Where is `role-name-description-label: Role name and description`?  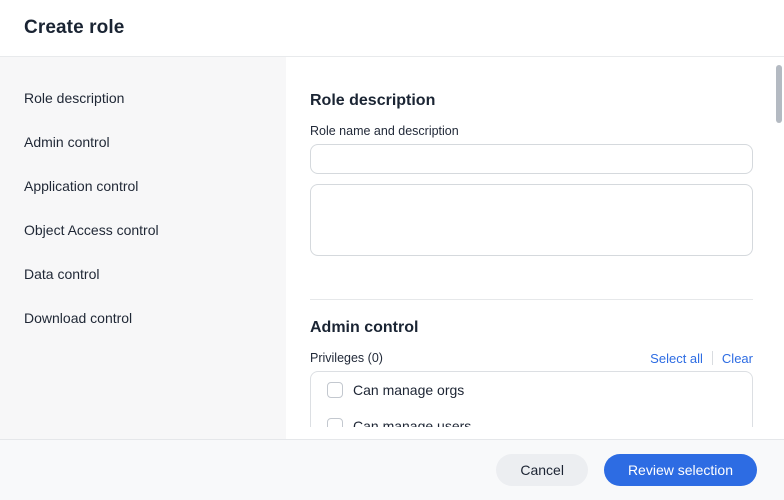
role-name-description-label: Role name and description is located at coordinates (384, 131).